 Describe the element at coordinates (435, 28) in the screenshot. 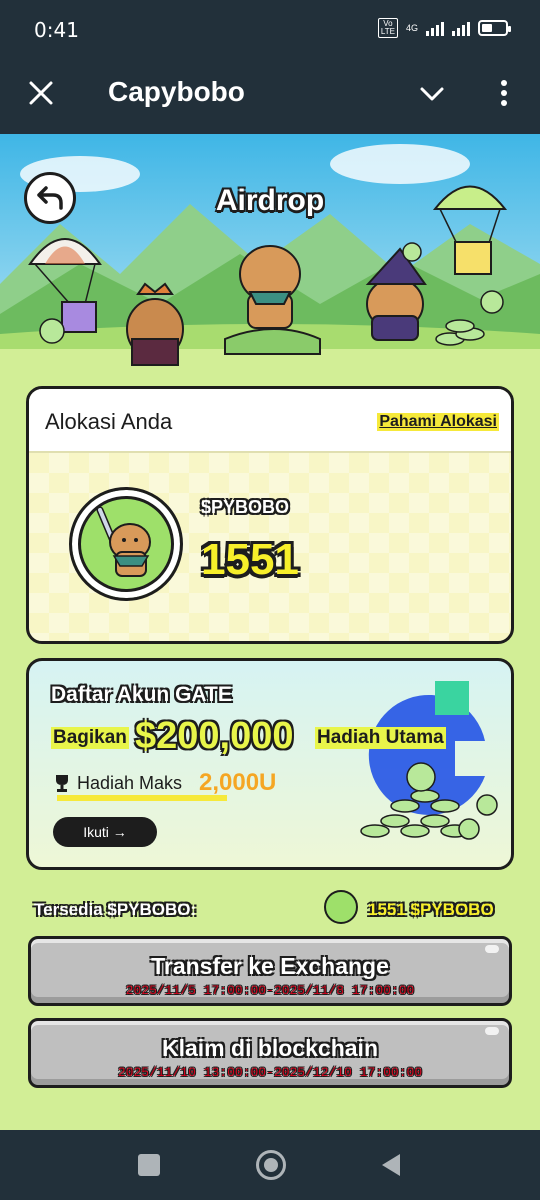

I see `signal-icon` at that location.